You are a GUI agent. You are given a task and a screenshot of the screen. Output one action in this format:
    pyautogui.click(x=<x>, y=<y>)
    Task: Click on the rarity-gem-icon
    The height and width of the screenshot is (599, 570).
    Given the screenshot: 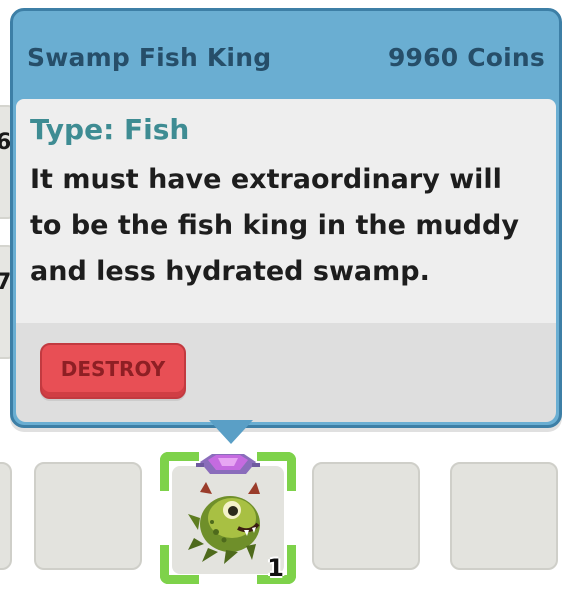 What is the action you would take?
    pyautogui.click(x=228, y=464)
    